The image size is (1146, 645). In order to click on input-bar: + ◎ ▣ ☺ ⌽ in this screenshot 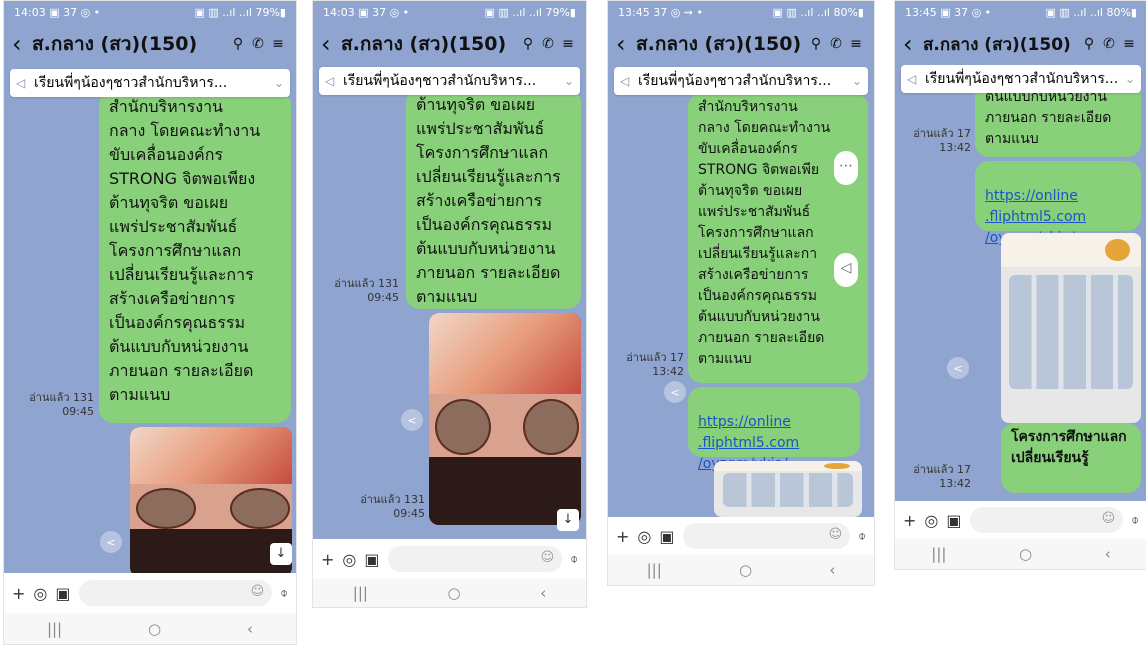, I will do `click(1020, 520)`.